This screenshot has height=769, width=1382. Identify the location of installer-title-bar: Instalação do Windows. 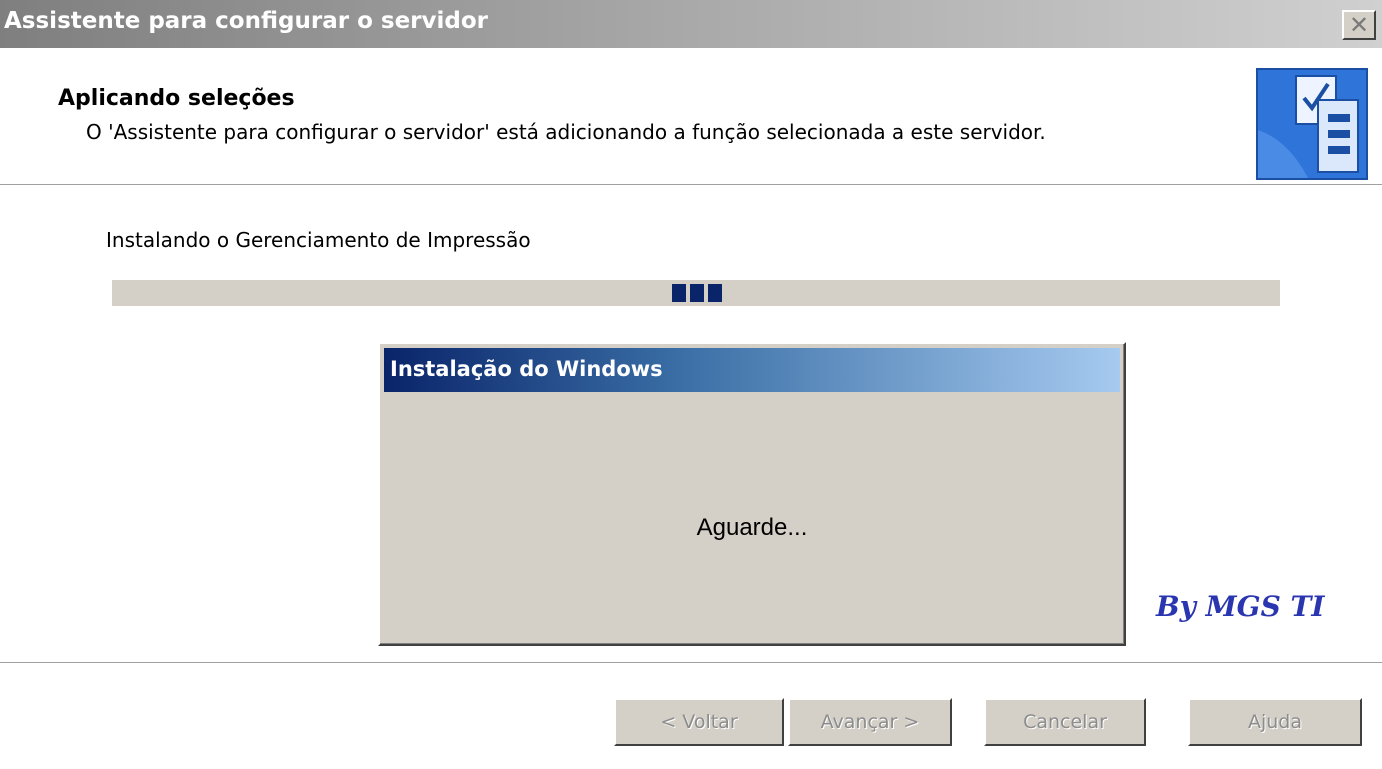
(752, 370).